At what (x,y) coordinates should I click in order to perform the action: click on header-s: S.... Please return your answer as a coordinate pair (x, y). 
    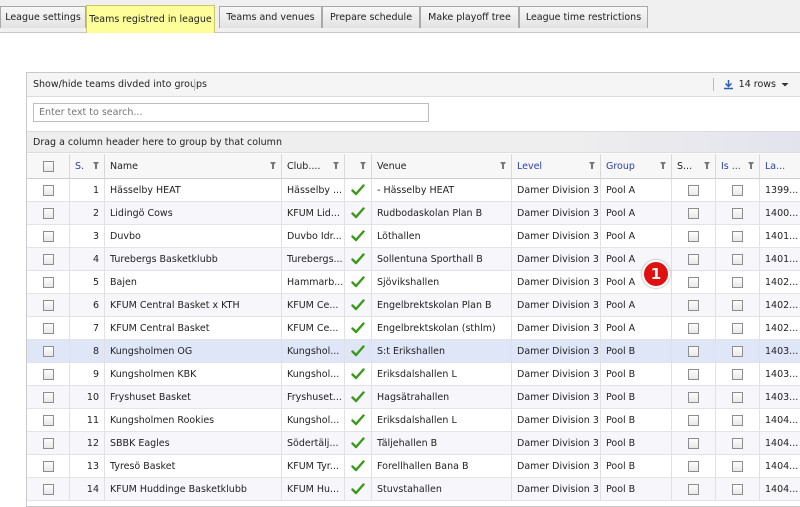
    Looking at the image, I should click on (694, 166).